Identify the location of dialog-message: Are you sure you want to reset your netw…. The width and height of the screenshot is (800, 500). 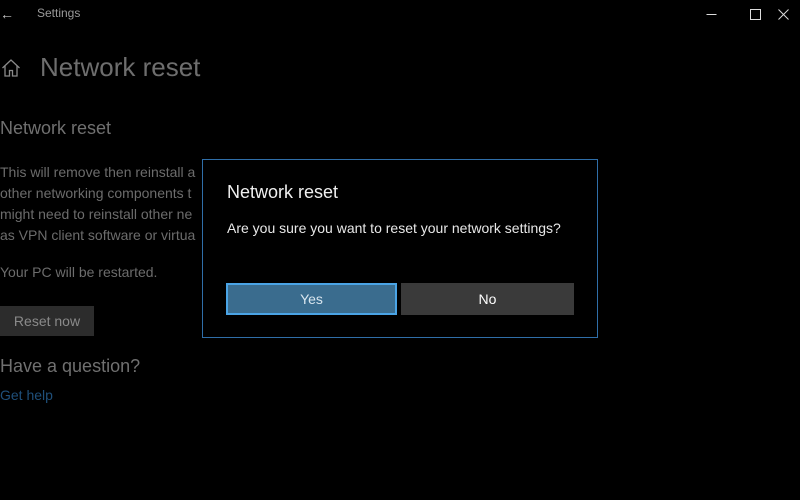
(394, 228).